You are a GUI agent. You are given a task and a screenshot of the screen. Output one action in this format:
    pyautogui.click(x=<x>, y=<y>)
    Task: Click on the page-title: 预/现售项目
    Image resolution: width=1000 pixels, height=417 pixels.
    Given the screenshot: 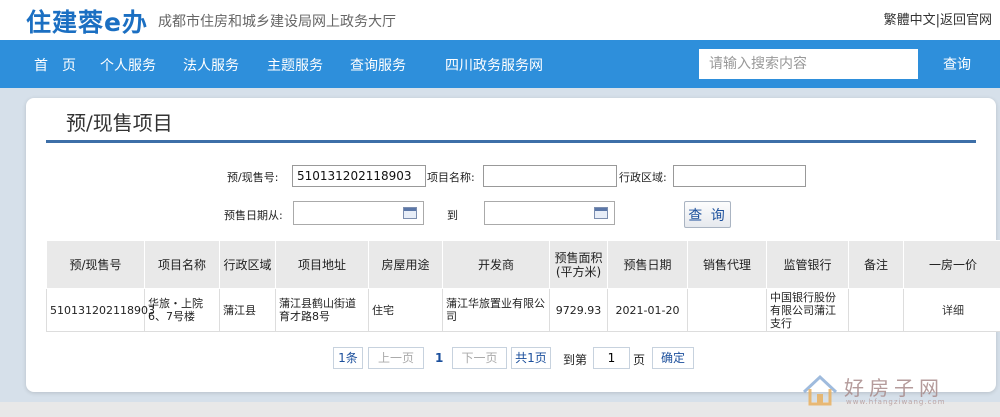 What is the action you would take?
    pyautogui.click(x=119, y=123)
    